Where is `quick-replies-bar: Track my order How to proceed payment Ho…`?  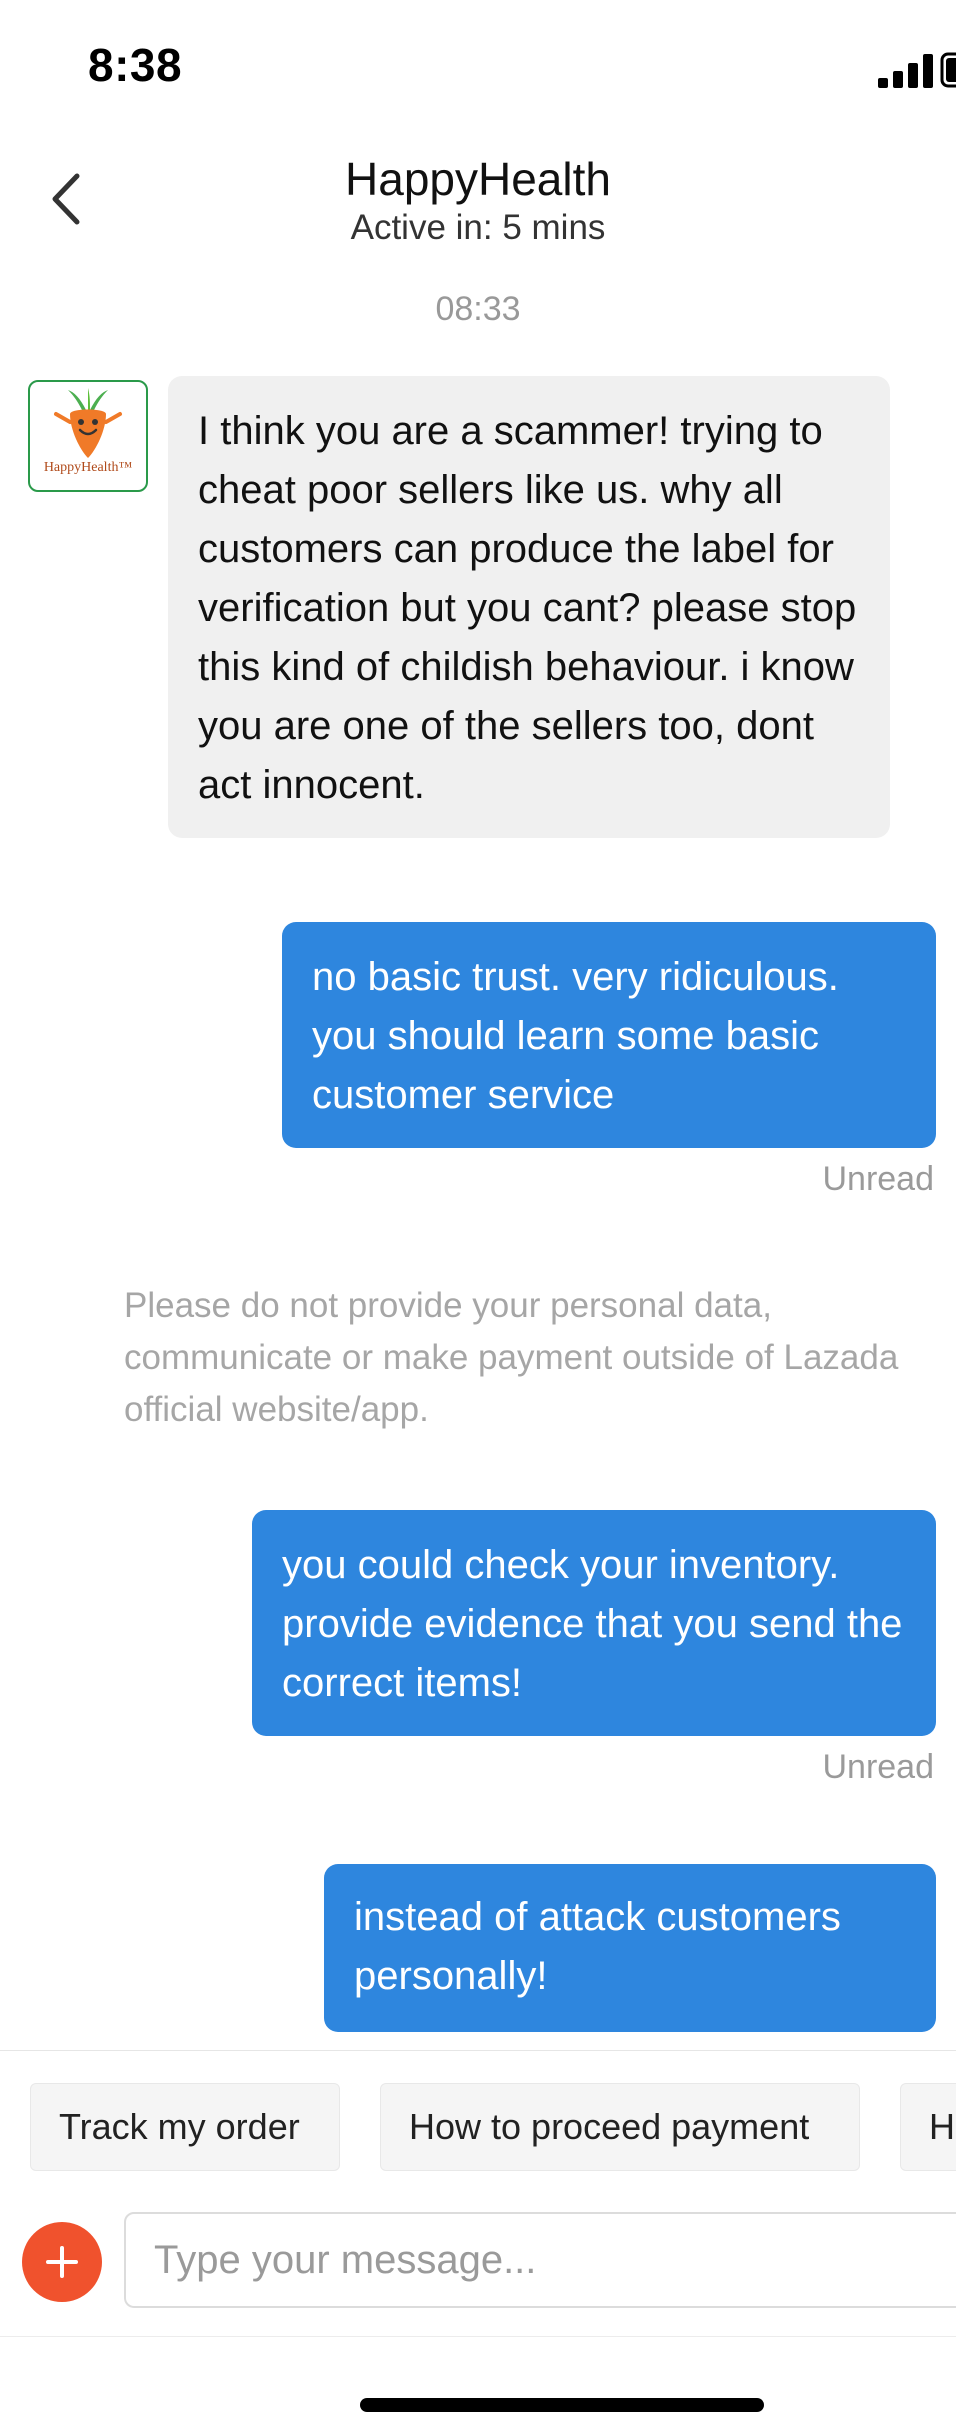
quick-replies-bar: Track my order How to proceed payment Ho… is located at coordinates (478, 2125).